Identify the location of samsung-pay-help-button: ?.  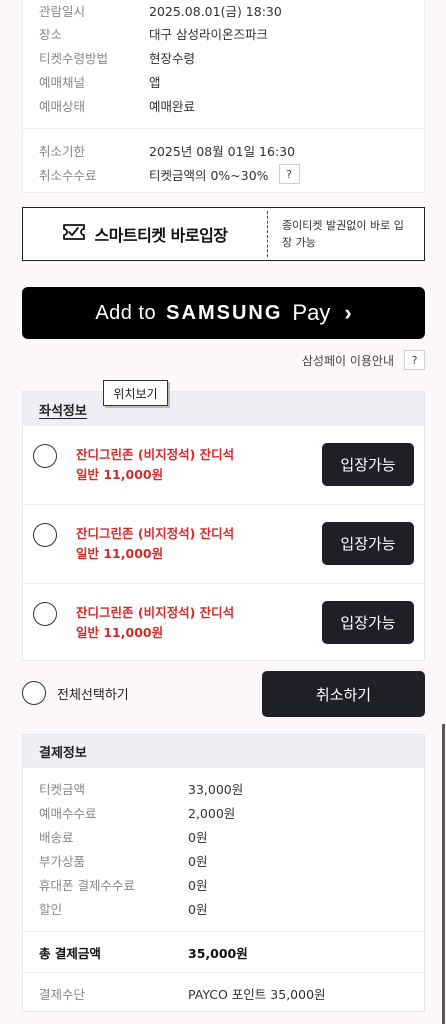
(414, 360).